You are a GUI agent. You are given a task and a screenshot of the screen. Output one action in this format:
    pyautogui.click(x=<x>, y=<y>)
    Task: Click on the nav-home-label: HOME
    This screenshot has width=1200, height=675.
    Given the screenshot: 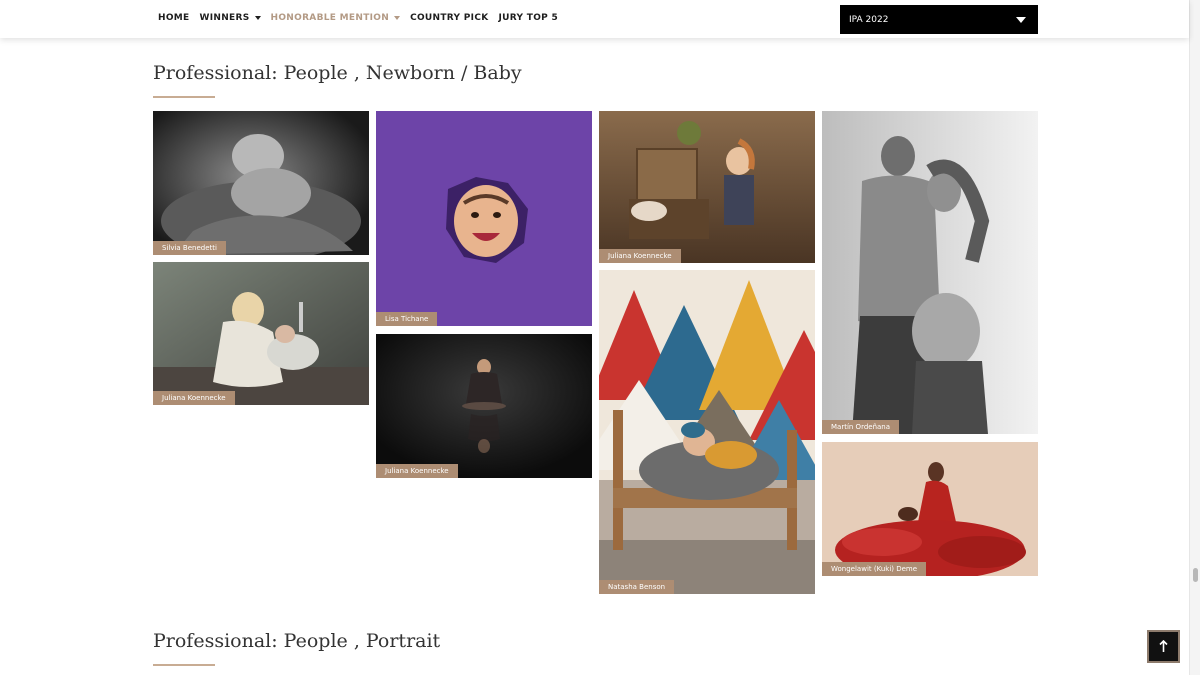 What is the action you would take?
    pyautogui.click(x=174, y=18)
    